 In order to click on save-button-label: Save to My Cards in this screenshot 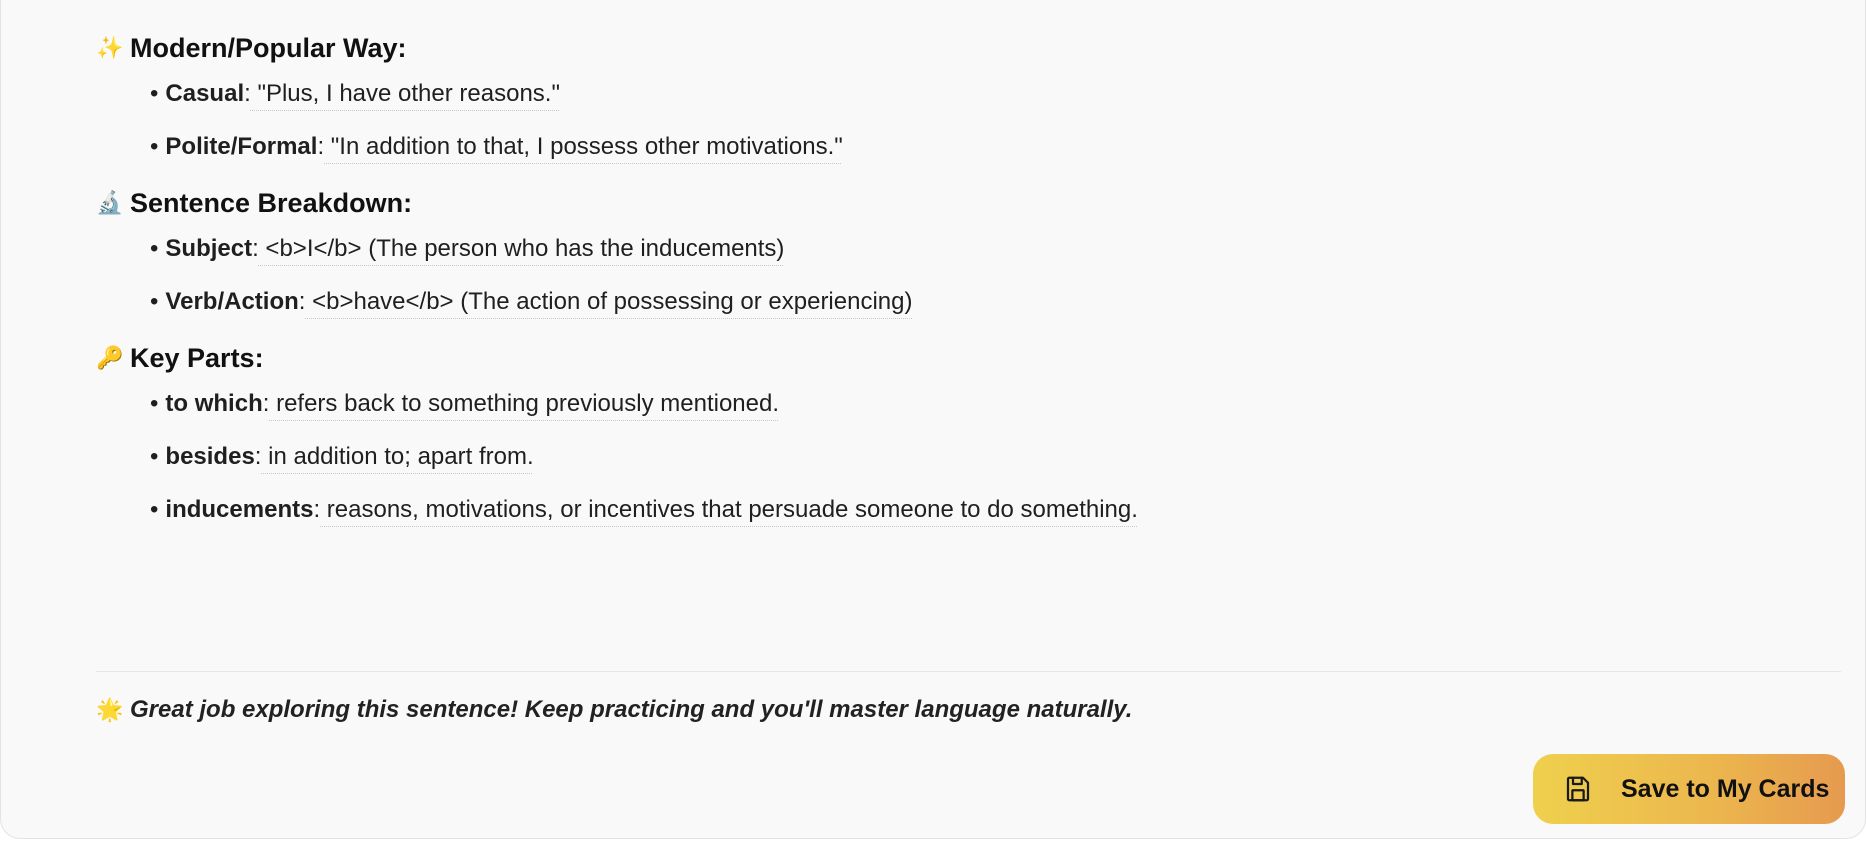, I will do `click(1725, 788)`.